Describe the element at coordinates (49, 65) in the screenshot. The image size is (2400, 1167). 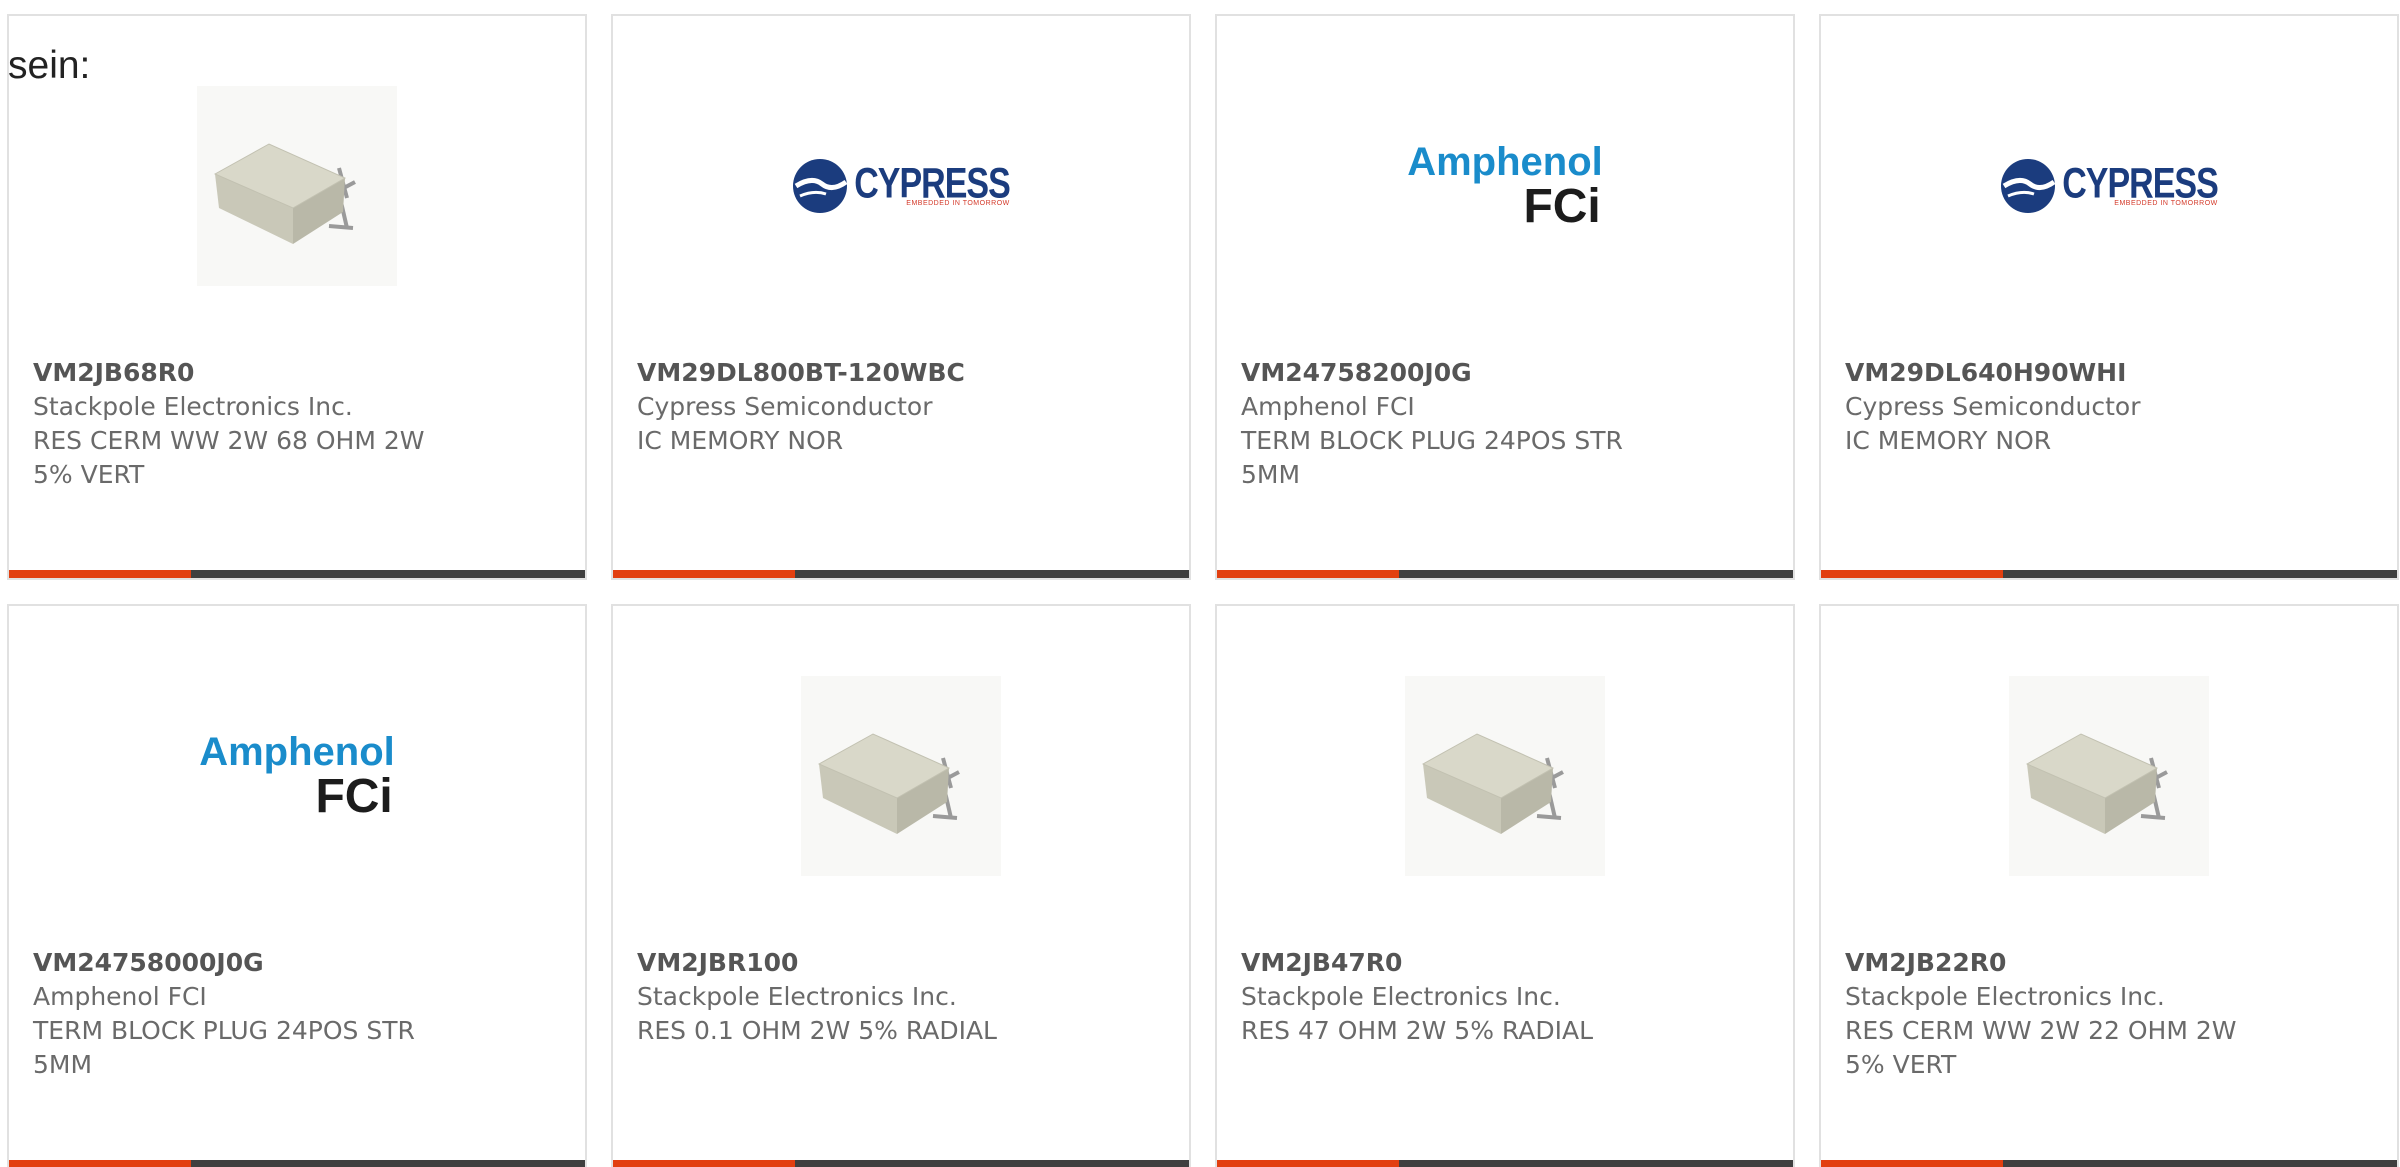
I see `prefix-text: sein:` at that location.